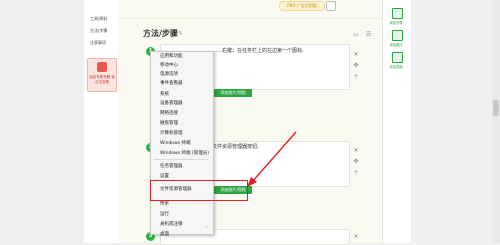 The height and width of the screenshot is (245, 500). What do you see at coordinates (175, 143) in the screenshot?
I see `menu-item-terminal: Windows 终端` at bounding box center [175, 143].